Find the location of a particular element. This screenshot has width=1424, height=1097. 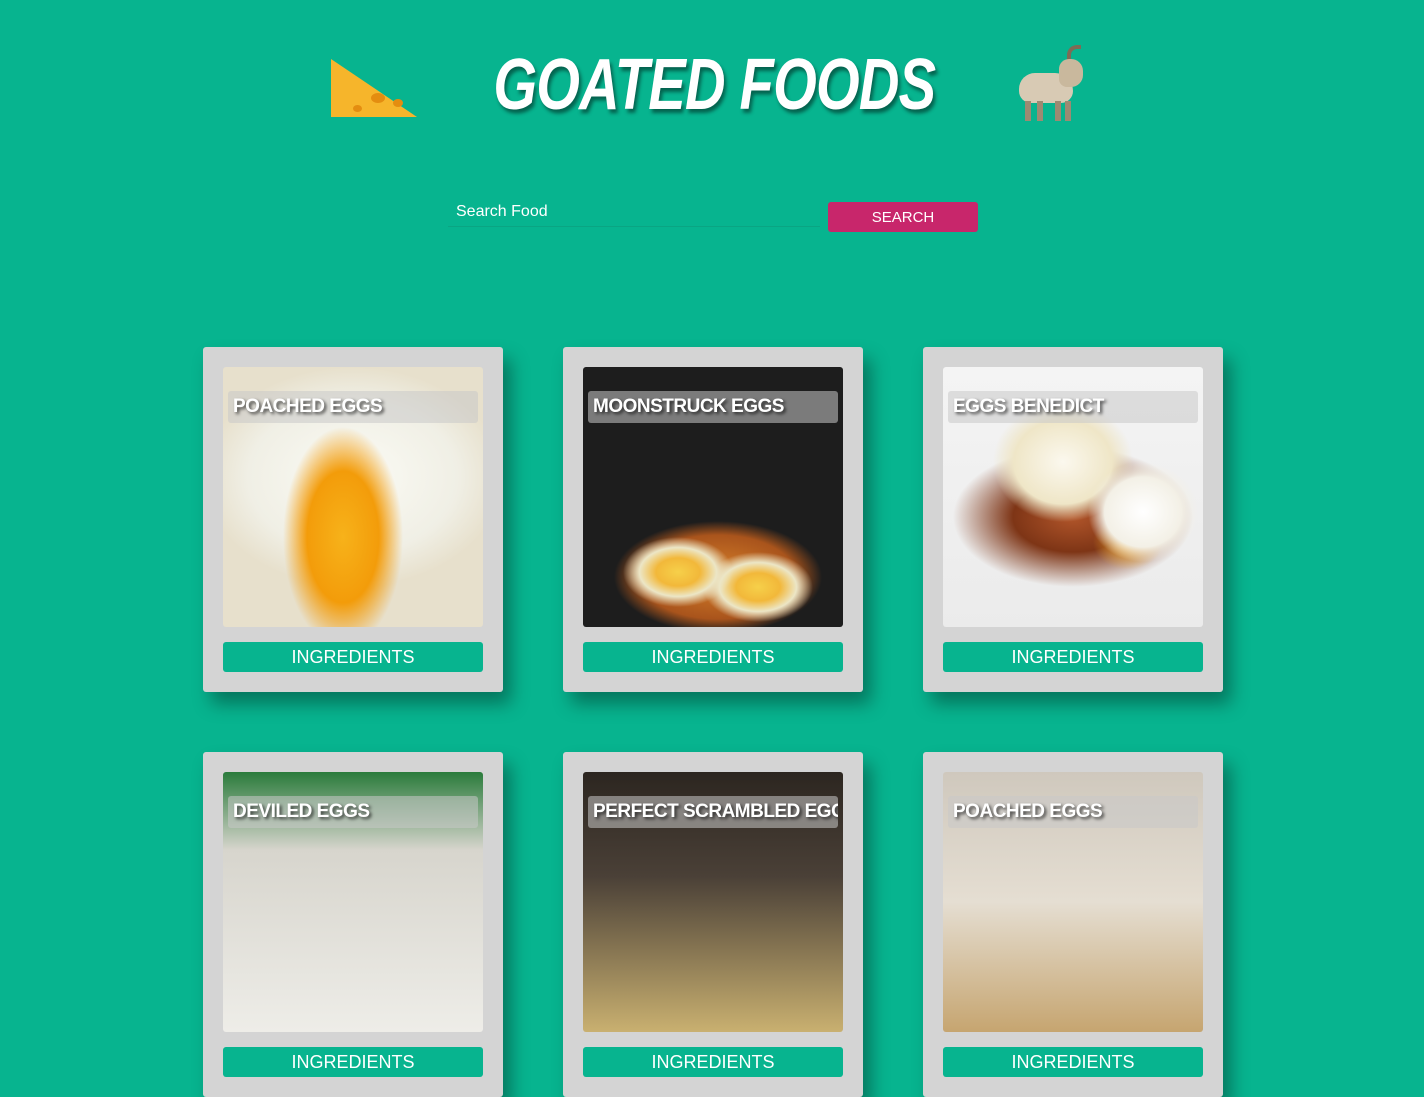

search-input is located at coordinates (634, 212).